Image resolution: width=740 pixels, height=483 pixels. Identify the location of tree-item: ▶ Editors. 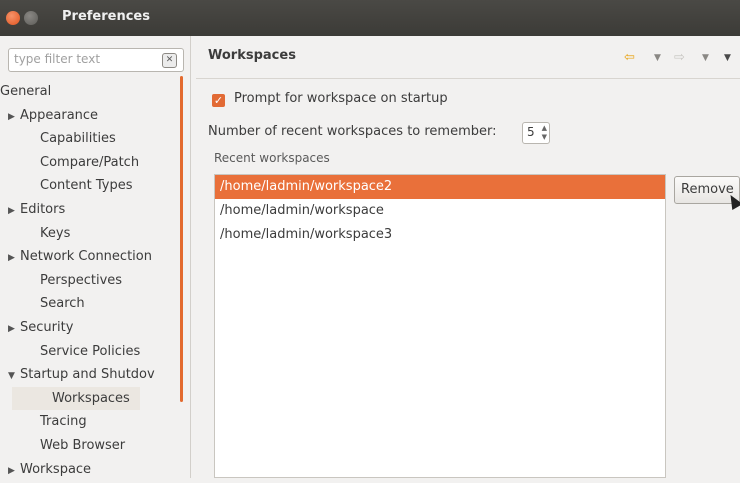
(36, 209).